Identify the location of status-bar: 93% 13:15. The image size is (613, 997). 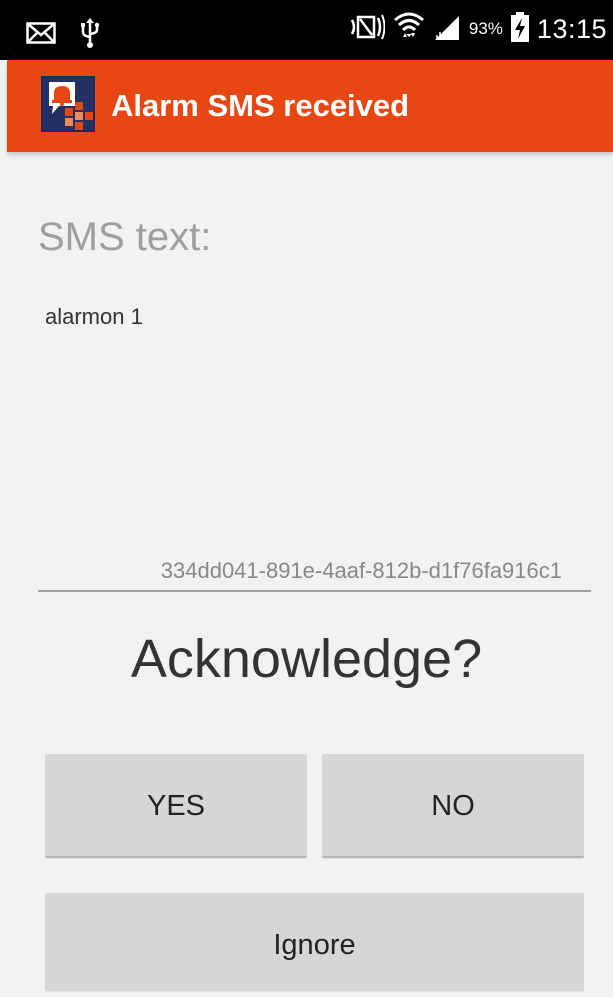
(306, 30).